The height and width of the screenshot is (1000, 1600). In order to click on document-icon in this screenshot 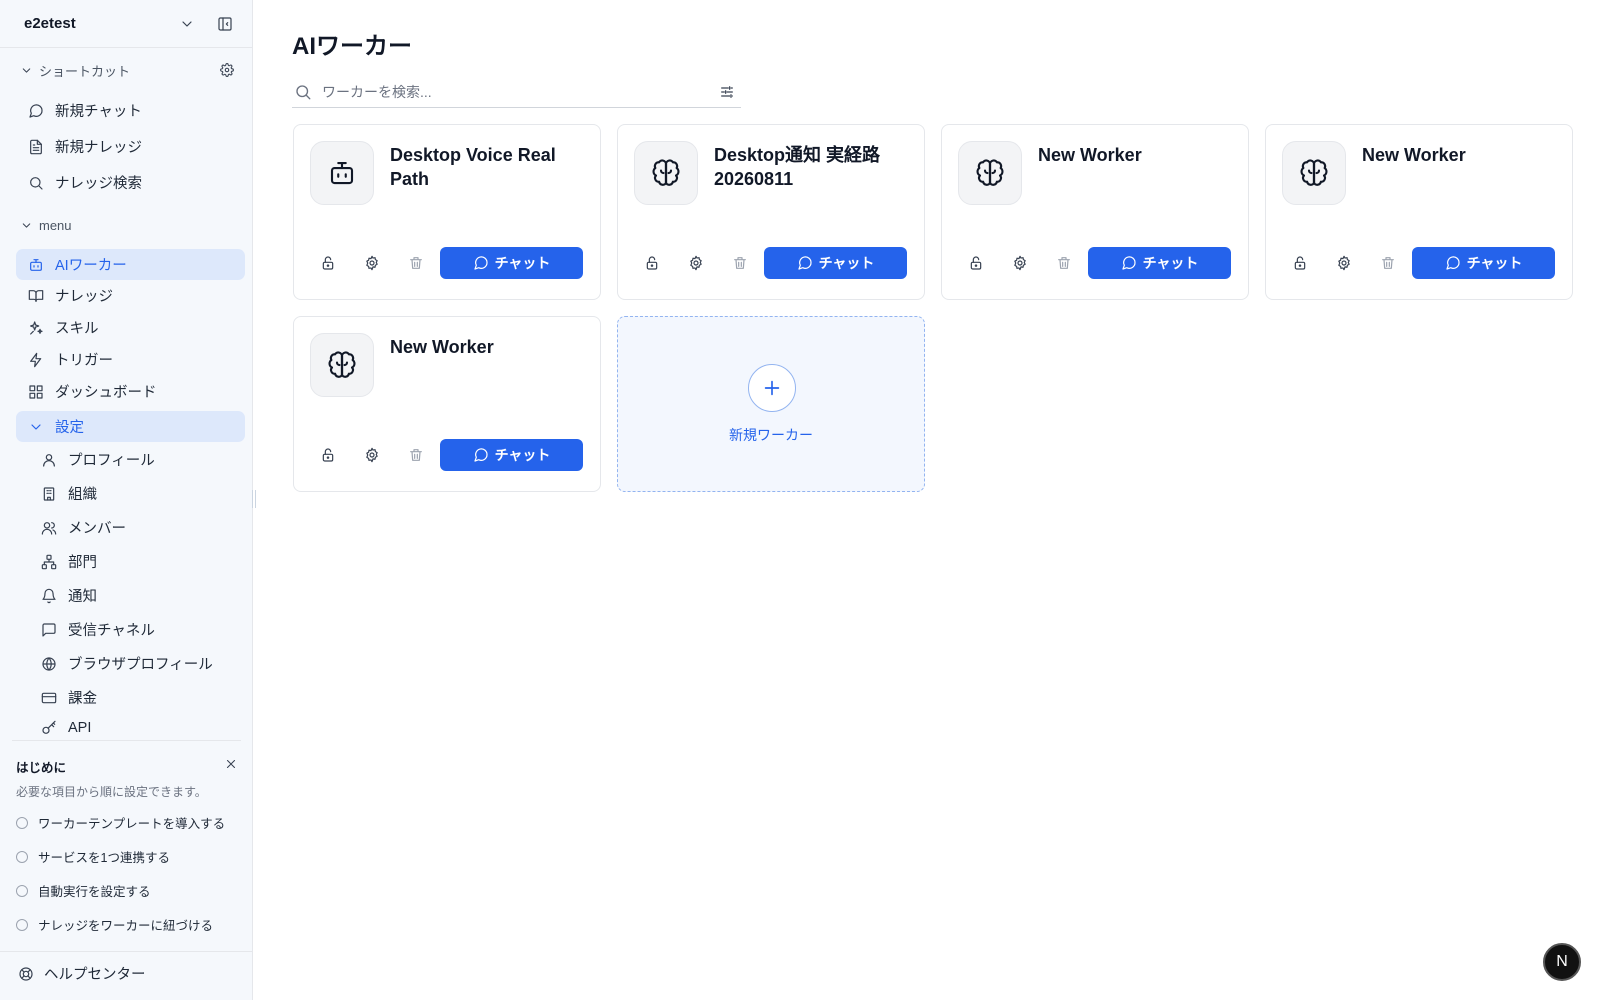, I will do `click(36, 146)`.